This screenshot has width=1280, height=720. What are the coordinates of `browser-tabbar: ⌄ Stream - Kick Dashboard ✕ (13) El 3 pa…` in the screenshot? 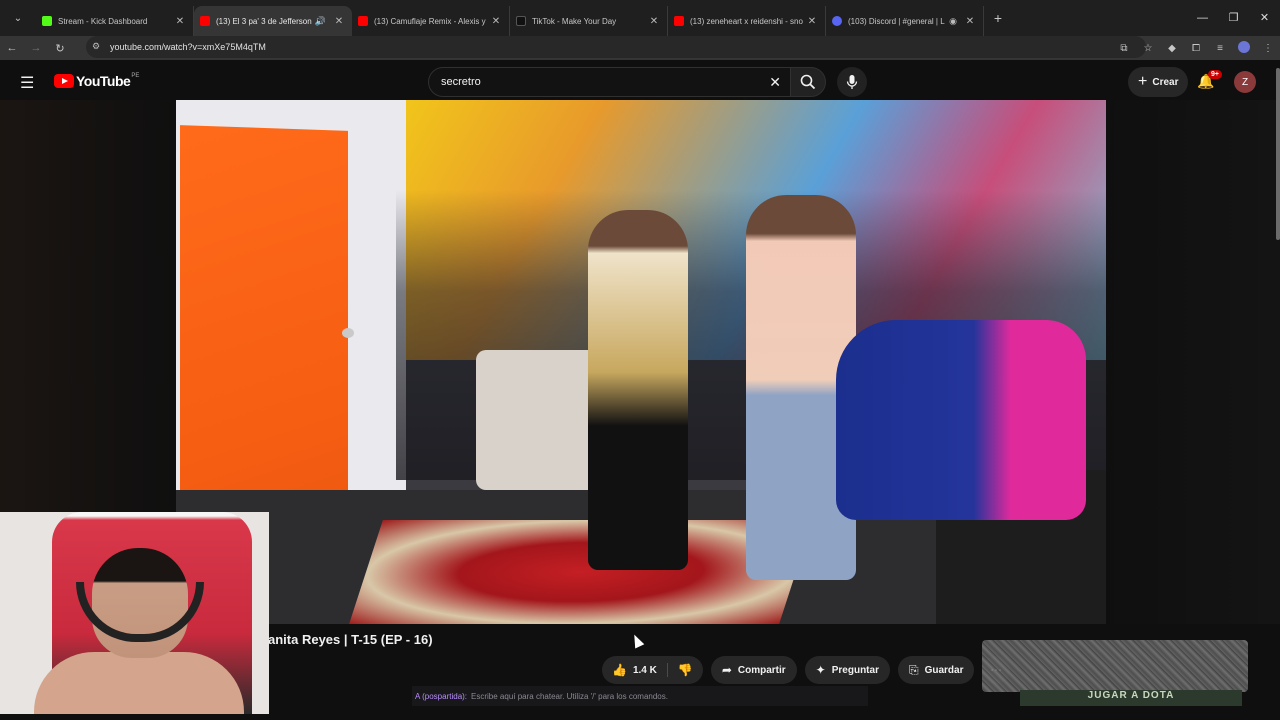 It's located at (640, 18).